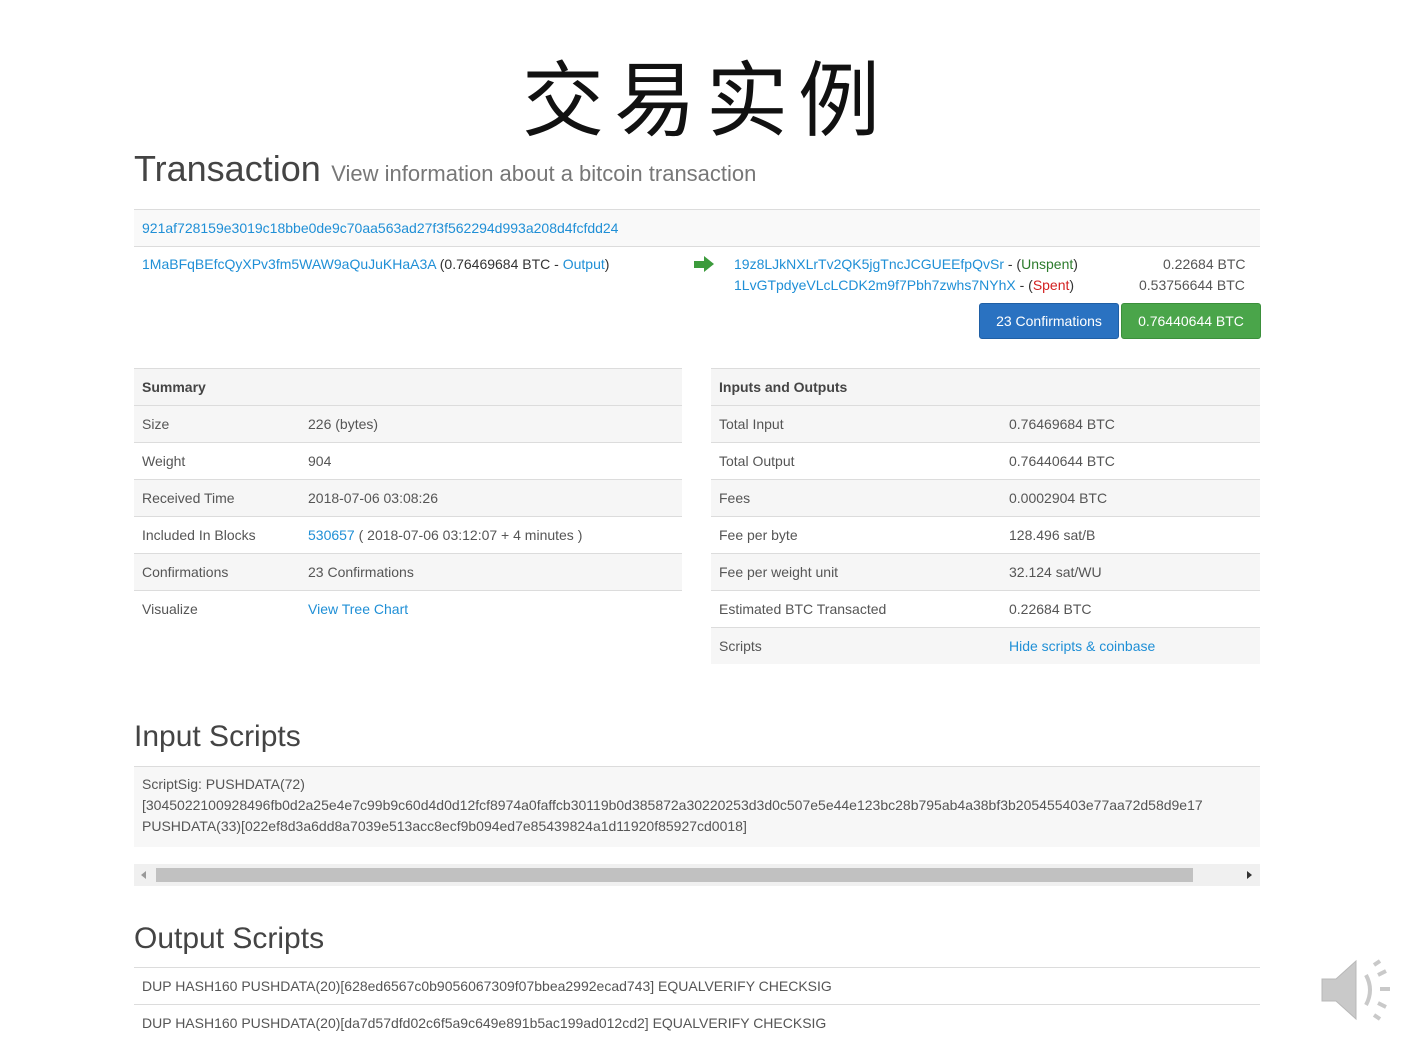 Image resolution: width=1412 pixels, height=1051 pixels. What do you see at coordinates (217, 736) in the screenshot?
I see `input-scripts-title: Input Scripts` at bounding box center [217, 736].